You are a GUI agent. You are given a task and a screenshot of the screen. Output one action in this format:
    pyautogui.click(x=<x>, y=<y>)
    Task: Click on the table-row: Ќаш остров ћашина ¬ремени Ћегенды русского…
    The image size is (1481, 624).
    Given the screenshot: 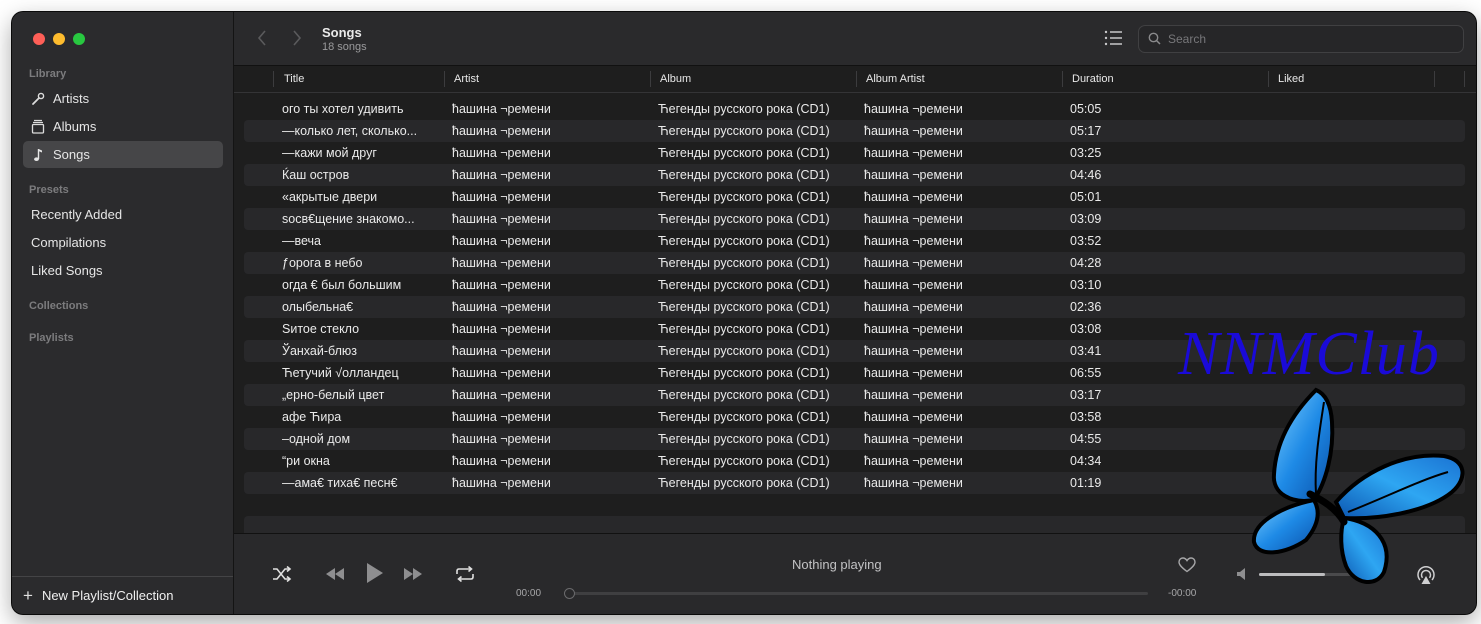 What is the action you would take?
    pyautogui.click(x=854, y=175)
    